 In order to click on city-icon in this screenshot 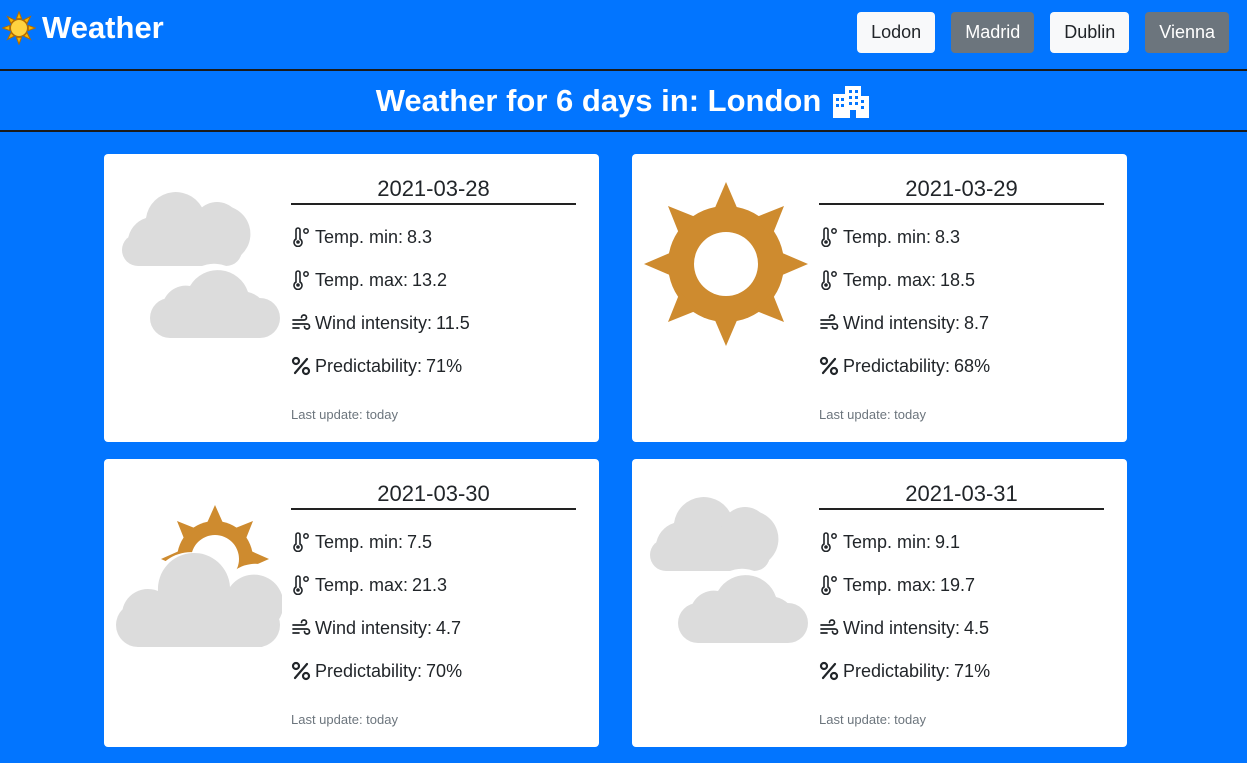, I will do `click(851, 101)`.